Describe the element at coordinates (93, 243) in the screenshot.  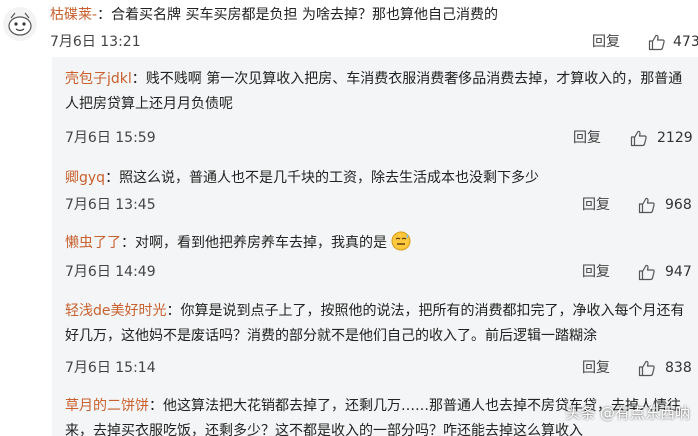
I see `reply-username: 懒虫了了` at that location.